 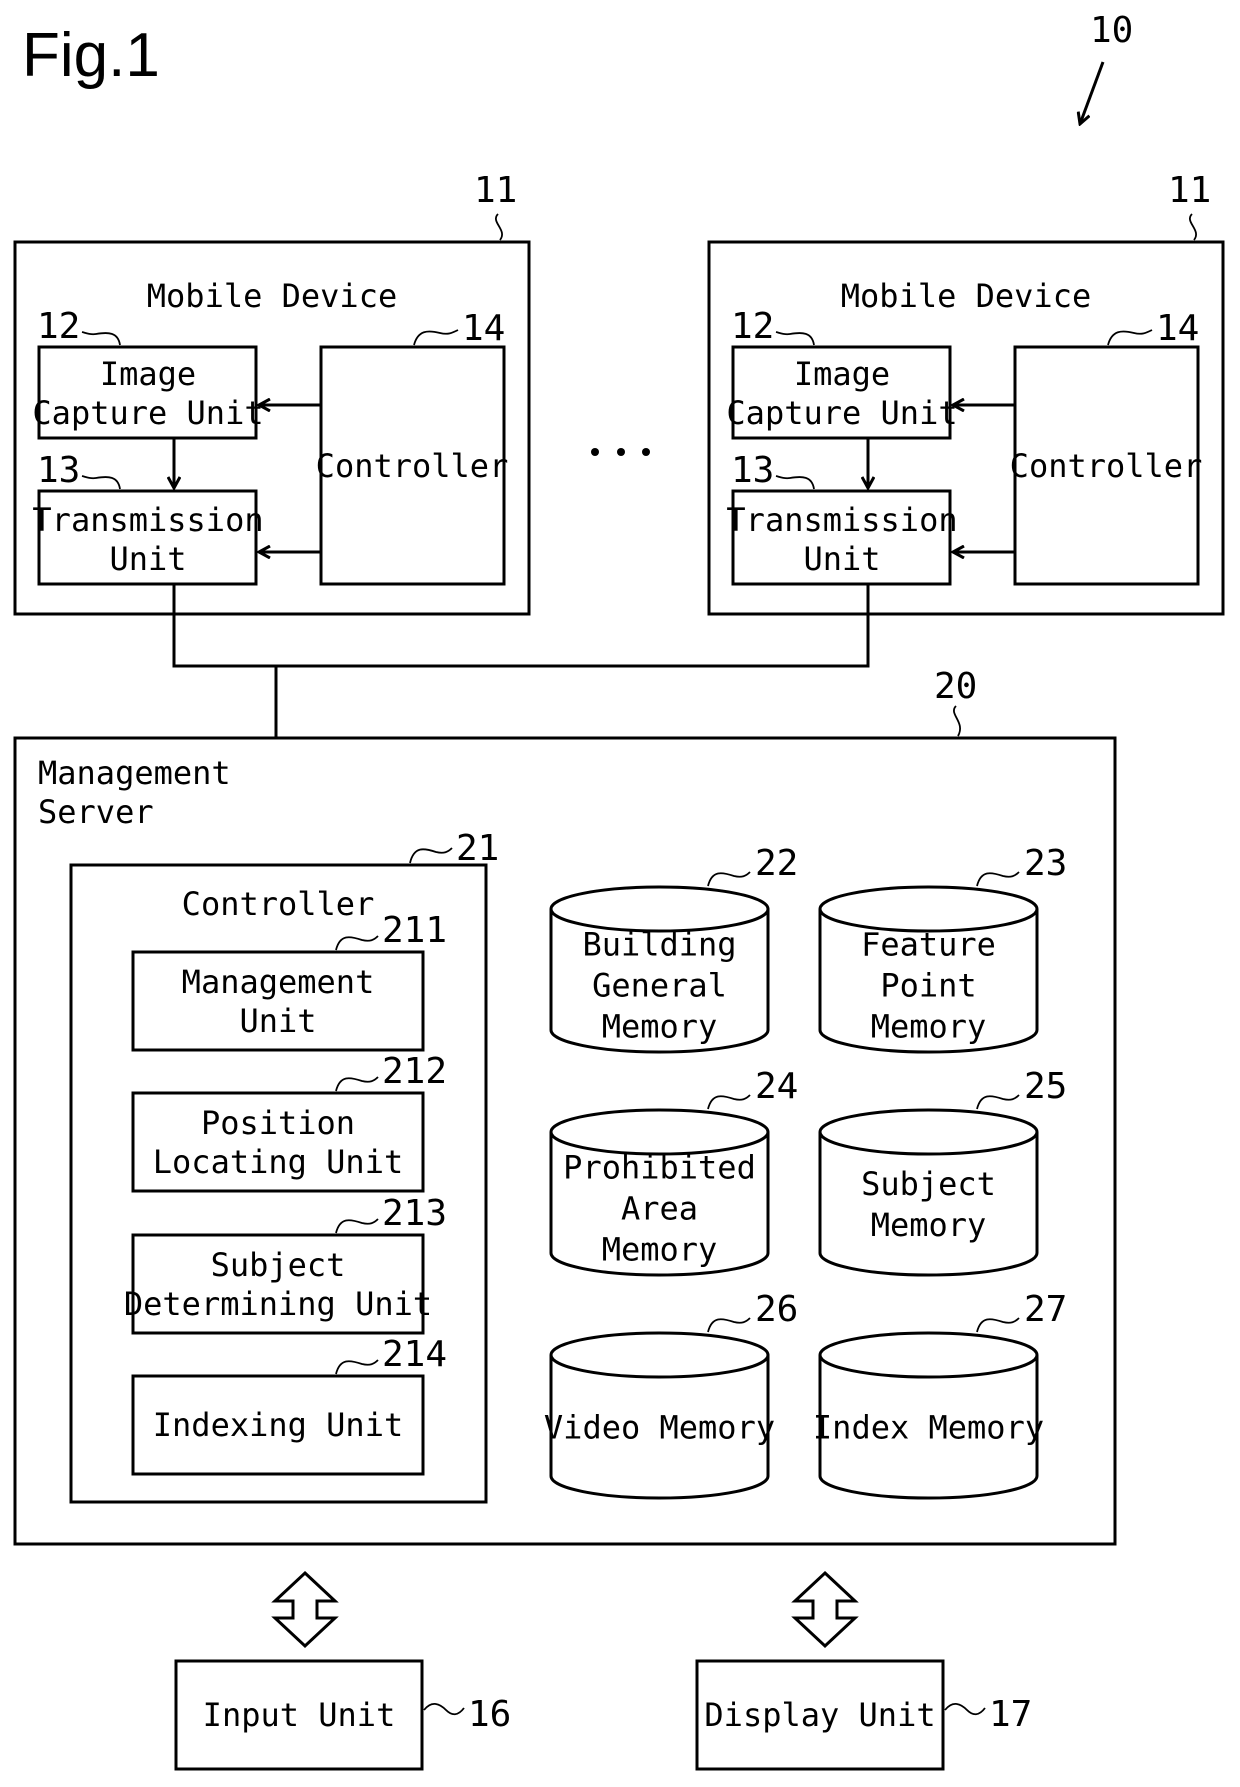 What do you see at coordinates (776, 1309) in the screenshot?
I see `ref-label-memory: 26` at bounding box center [776, 1309].